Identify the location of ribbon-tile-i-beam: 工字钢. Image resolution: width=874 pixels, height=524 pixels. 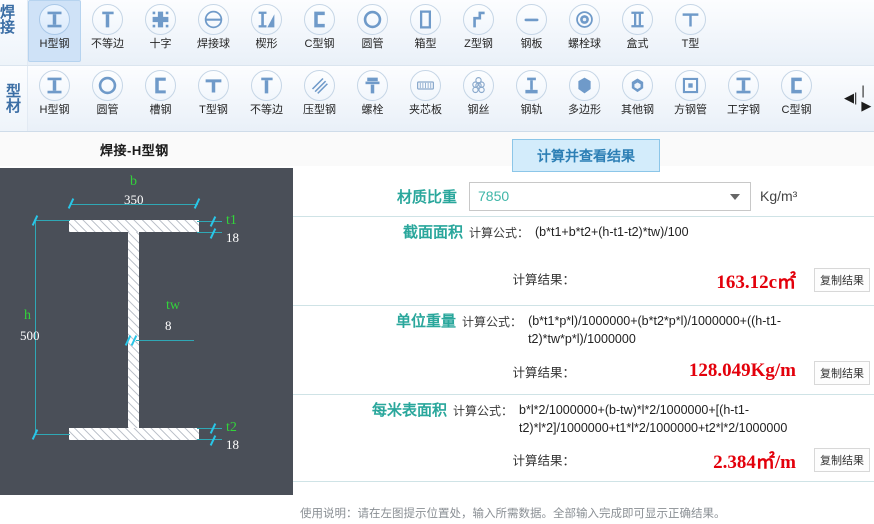
(743, 97).